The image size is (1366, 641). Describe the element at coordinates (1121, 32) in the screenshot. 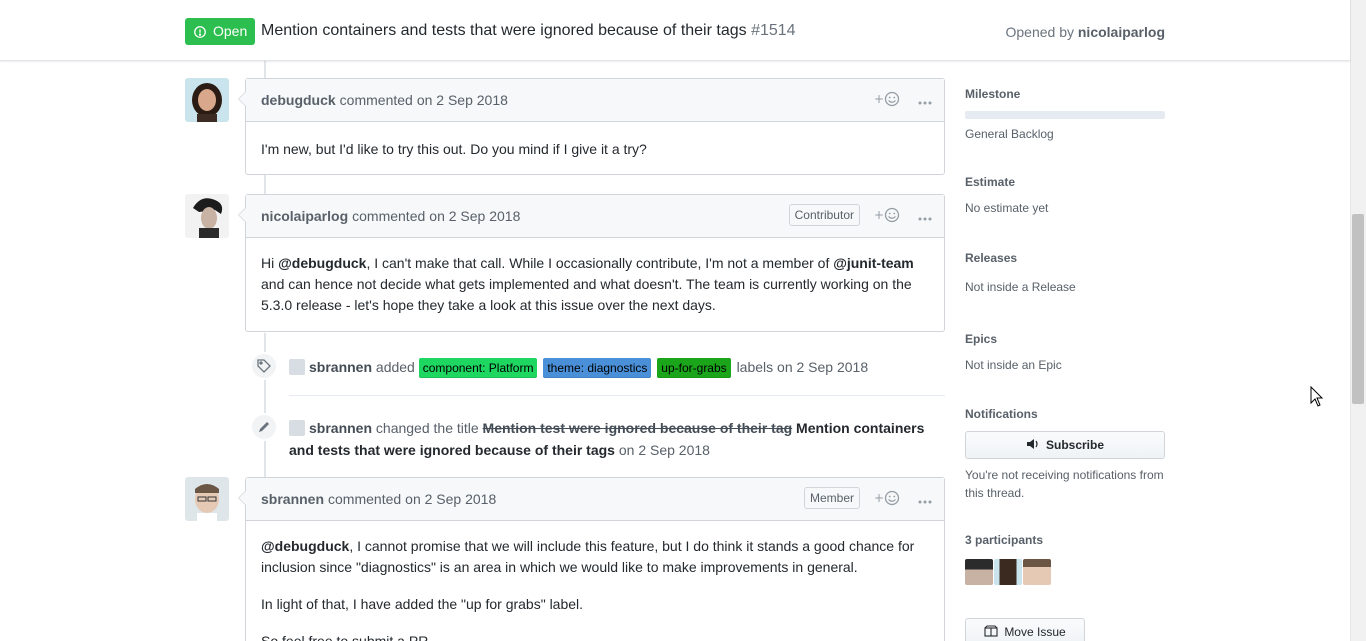

I see `opened-by-author-link: nicolaiparlog` at that location.